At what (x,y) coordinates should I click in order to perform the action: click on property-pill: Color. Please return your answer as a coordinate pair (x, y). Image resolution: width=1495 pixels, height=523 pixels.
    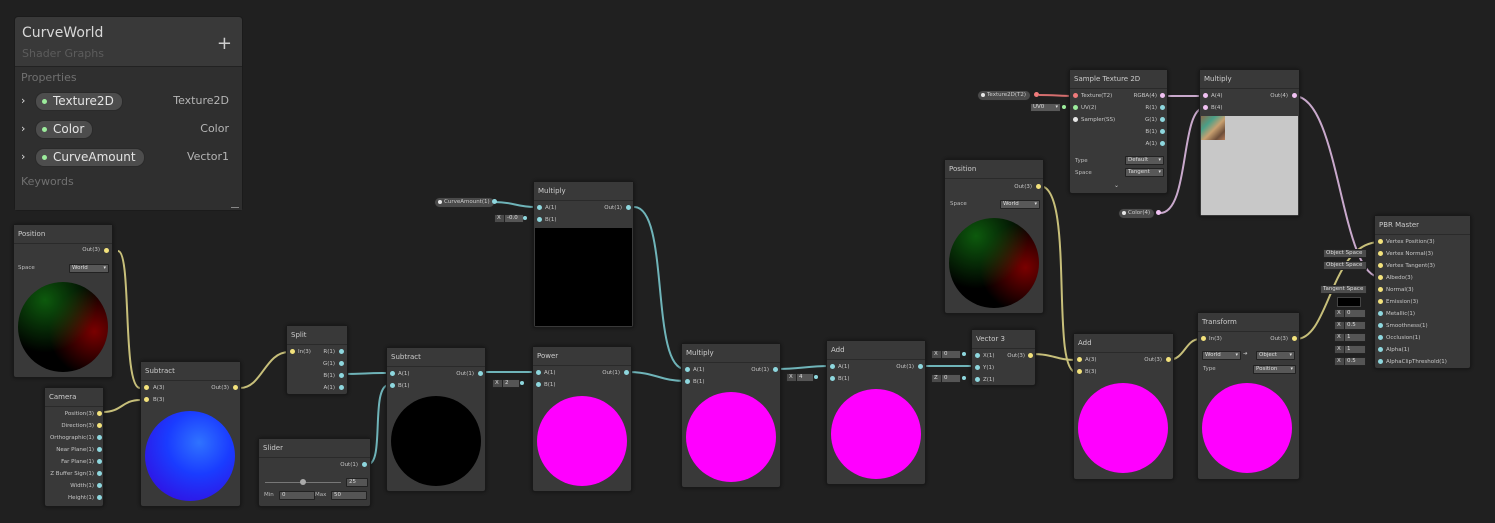
    Looking at the image, I should click on (64, 129).